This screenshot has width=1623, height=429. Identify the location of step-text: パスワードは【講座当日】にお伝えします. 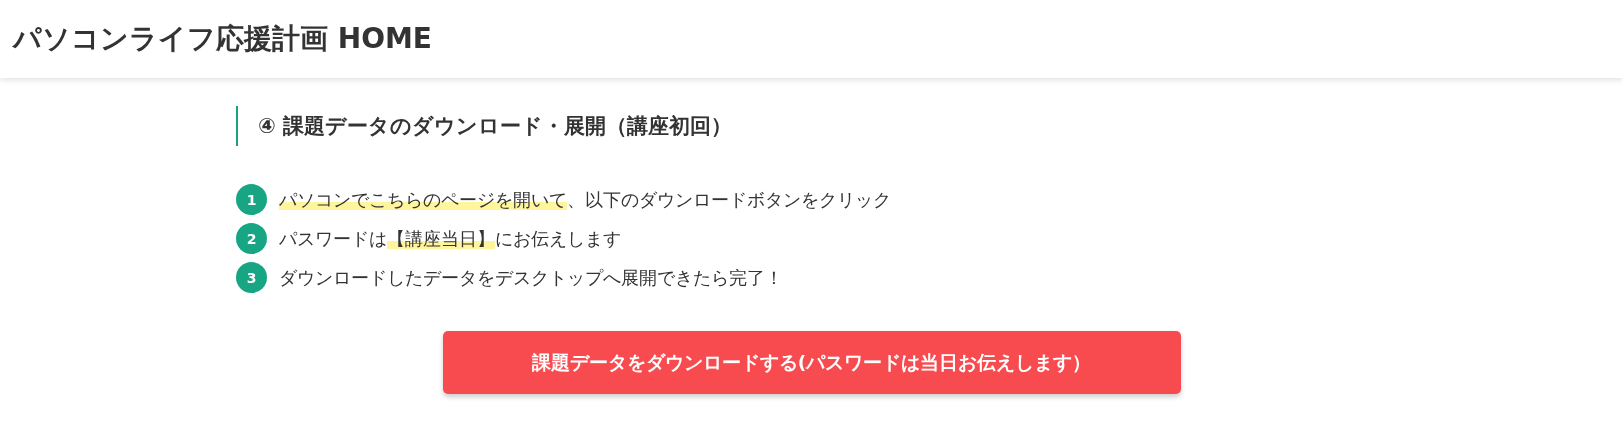
(450, 238).